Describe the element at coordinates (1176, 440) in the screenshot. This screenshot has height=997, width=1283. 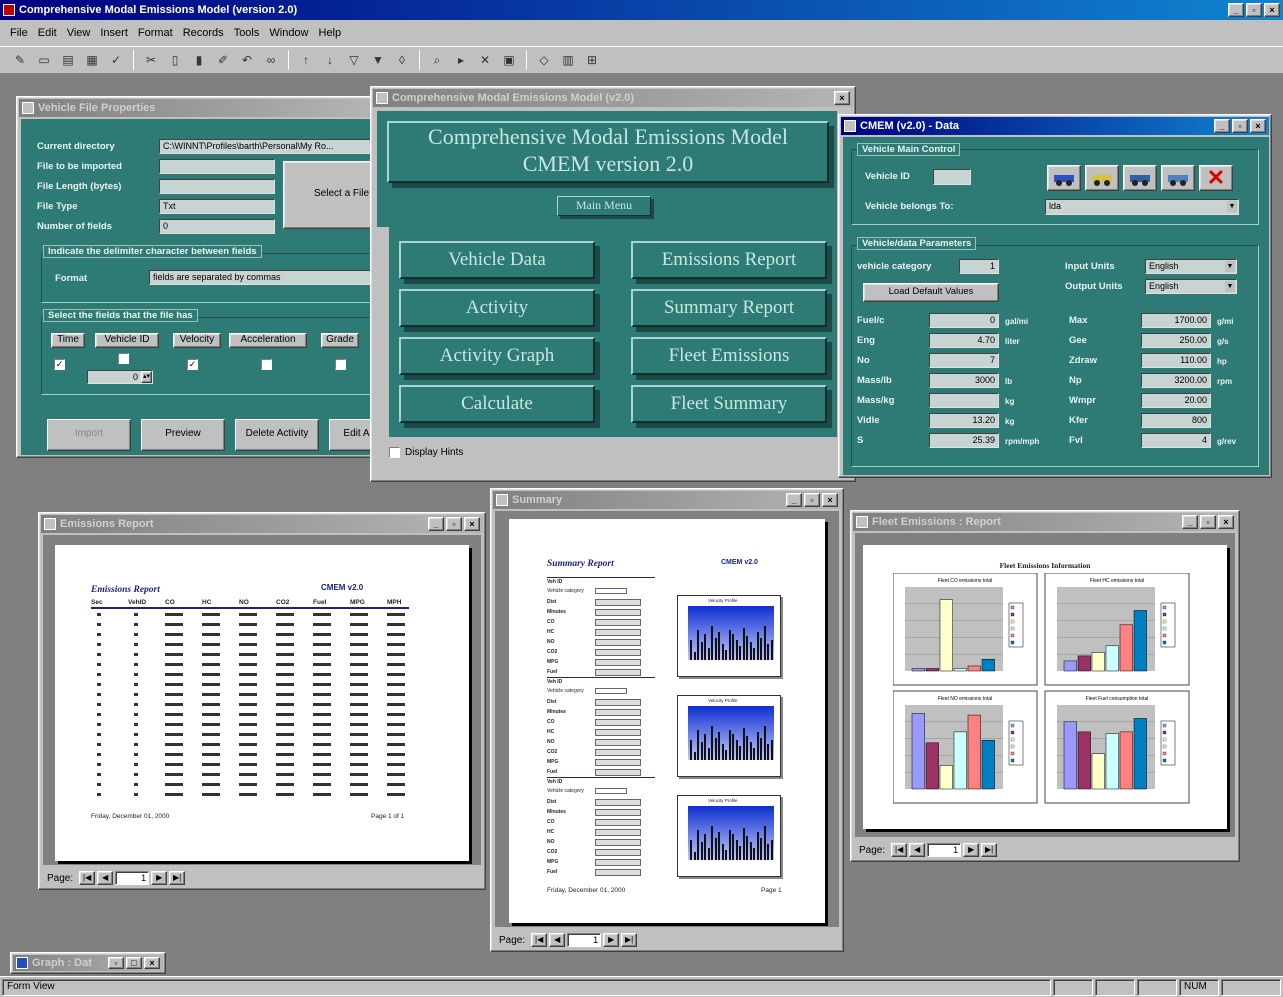
I see `param-value: 4` at that location.